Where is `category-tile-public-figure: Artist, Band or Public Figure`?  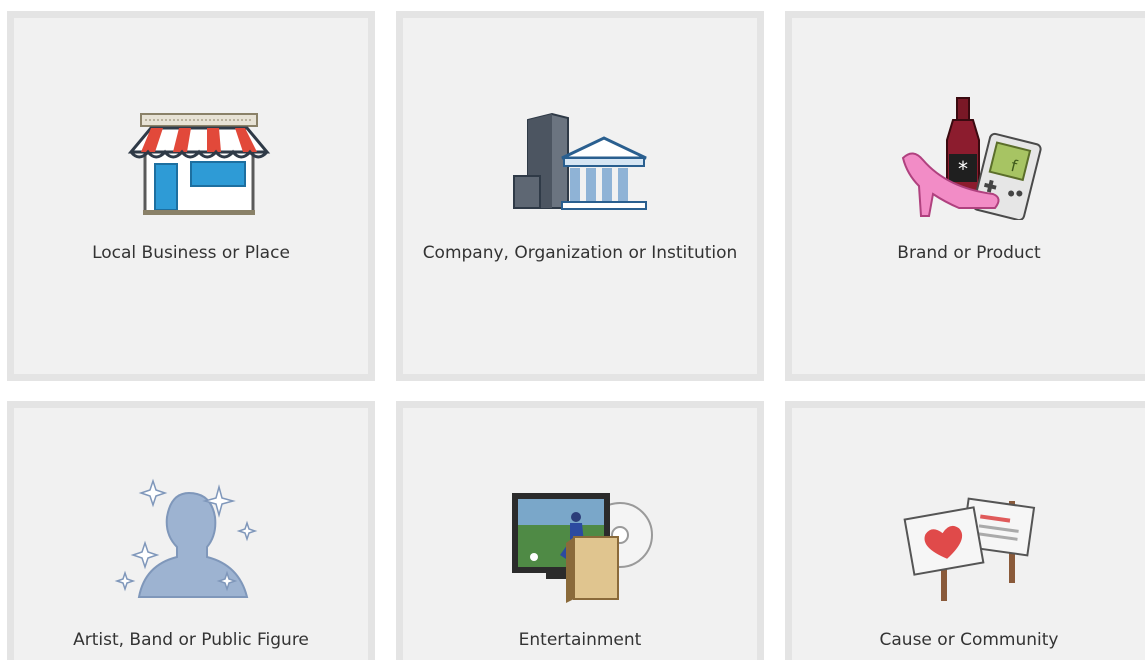
category-tile-public-figure: Artist, Band or Public Figure is located at coordinates (191, 530).